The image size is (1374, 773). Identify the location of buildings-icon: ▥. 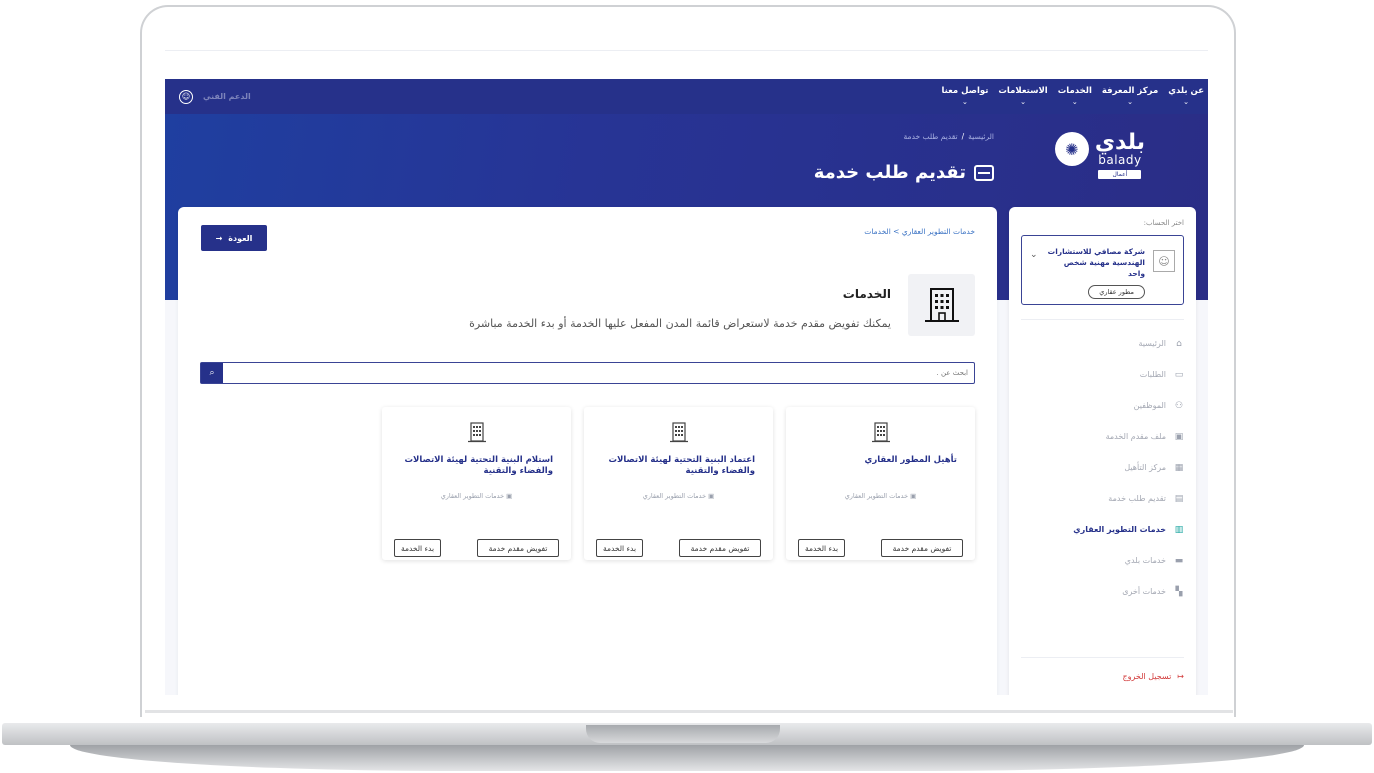
(1179, 529).